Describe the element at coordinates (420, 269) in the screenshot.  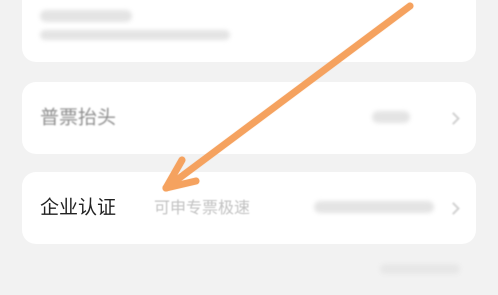
I see `bottom-blurred-text` at that location.